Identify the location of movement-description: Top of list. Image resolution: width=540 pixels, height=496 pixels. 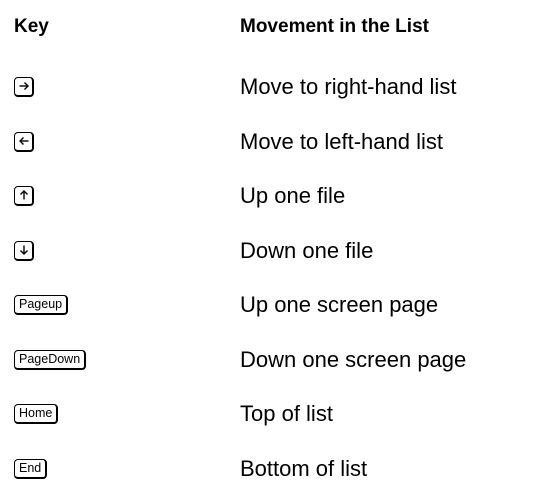
(286, 414).